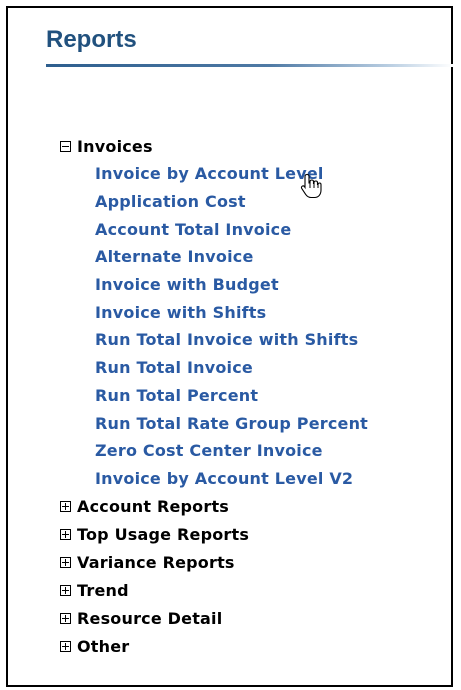 This screenshot has width=461, height=690. What do you see at coordinates (176, 395) in the screenshot?
I see `report-link-run-total-percent: Run Total Percent` at bounding box center [176, 395].